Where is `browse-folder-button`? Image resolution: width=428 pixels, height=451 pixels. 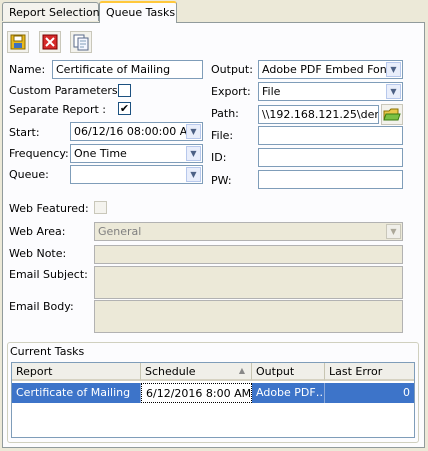
browse-folder-button is located at coordinates (392, 114).